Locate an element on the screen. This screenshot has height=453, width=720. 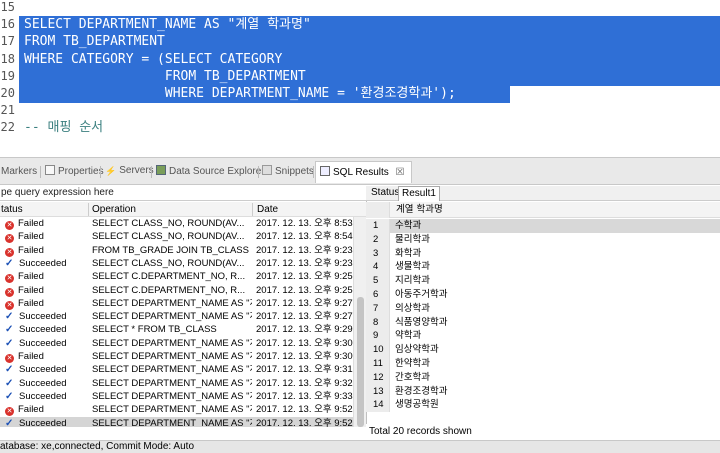
editor-line: 19 FROM TB_DEPARTMENT is located at coordinates (360, 76).